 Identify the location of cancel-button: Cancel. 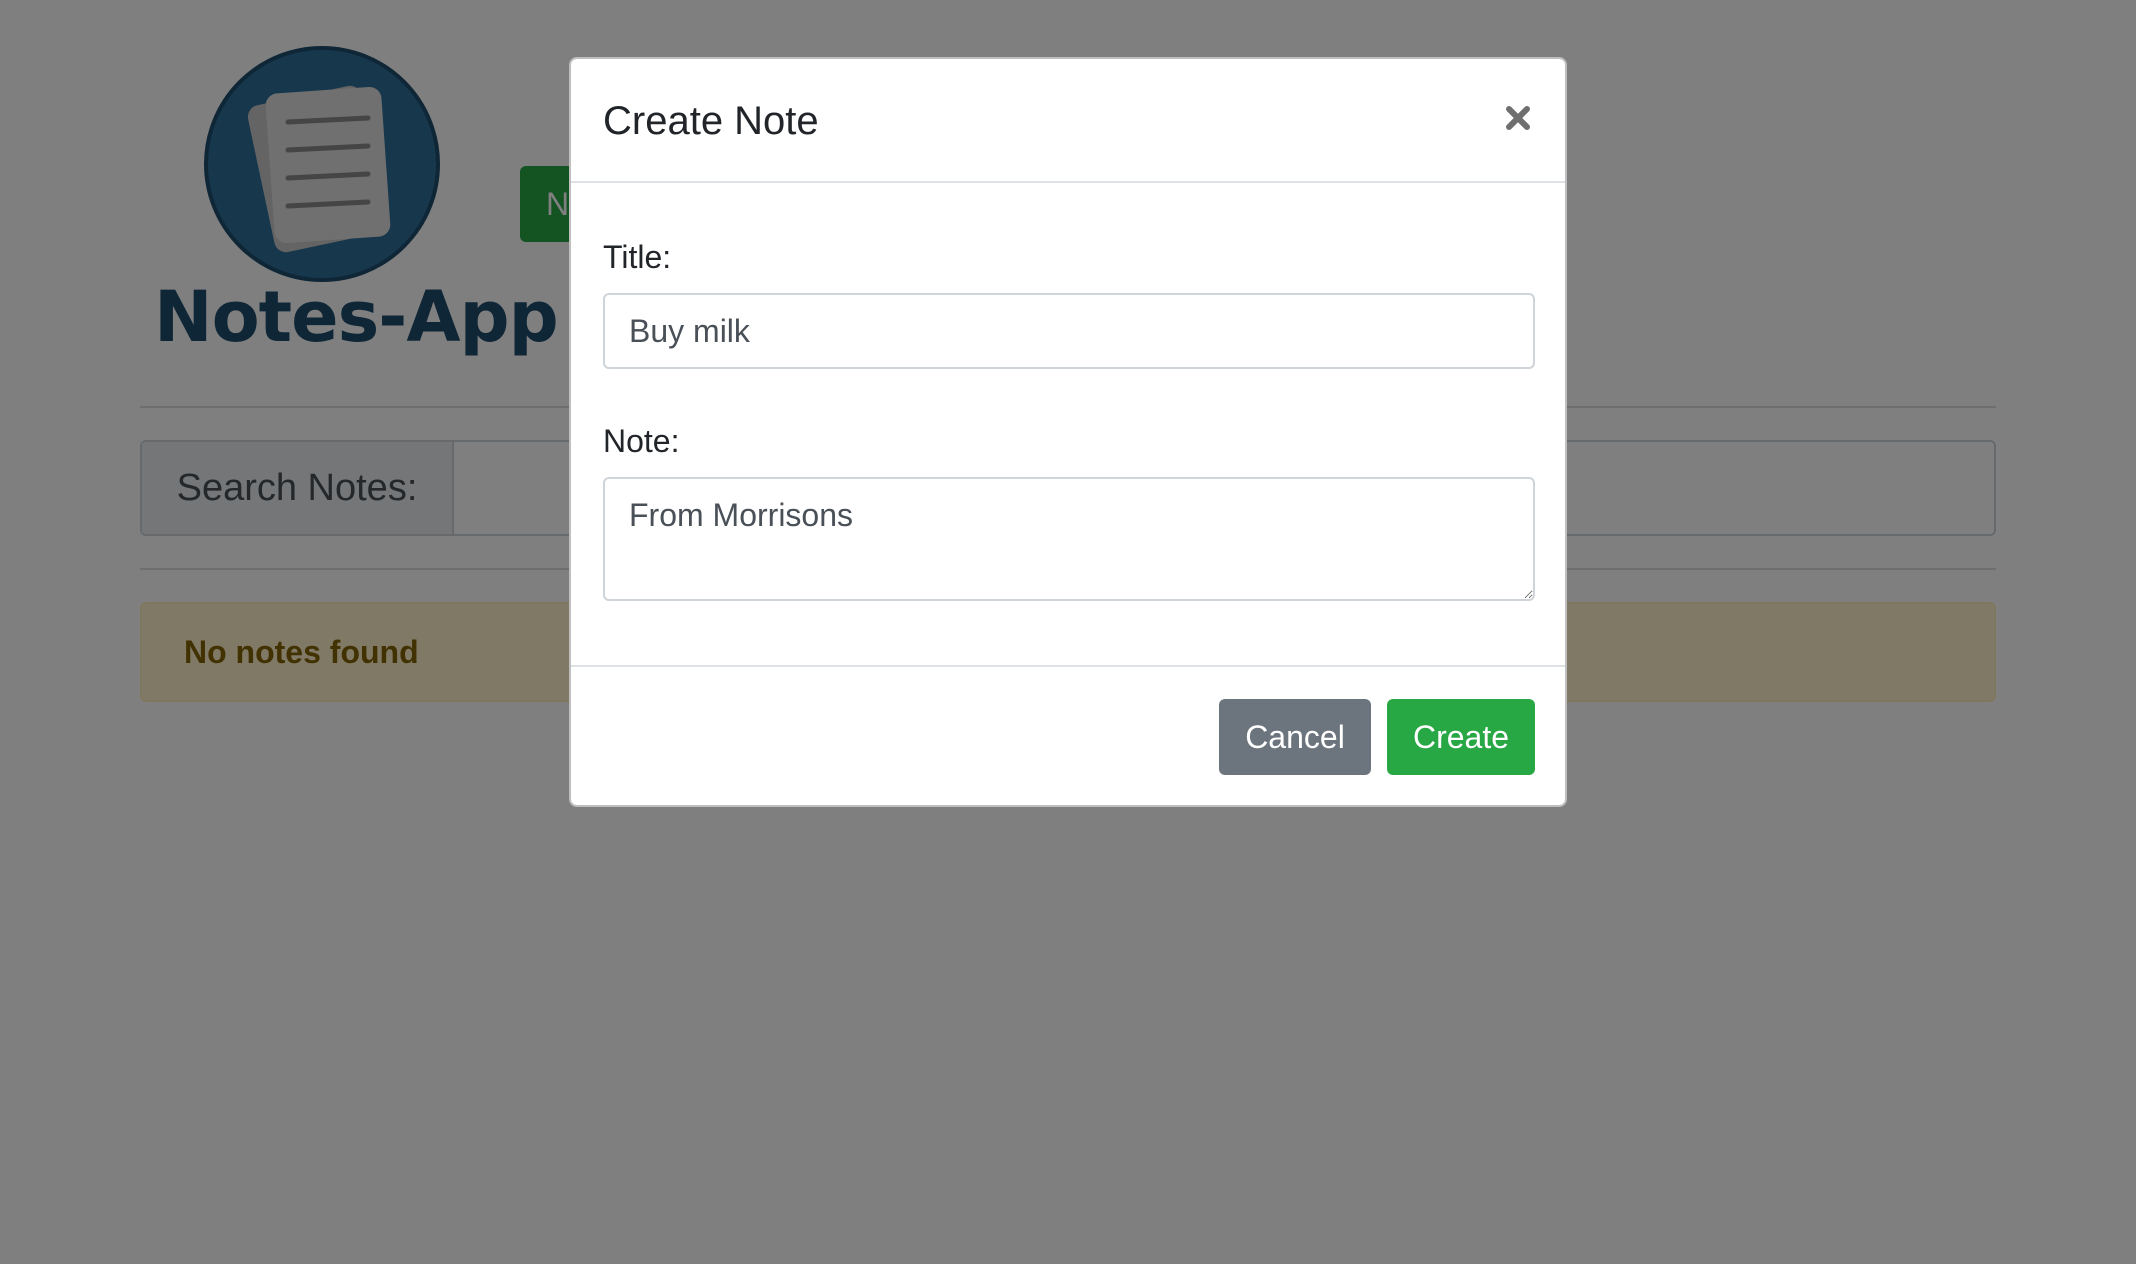
(1295, 737).